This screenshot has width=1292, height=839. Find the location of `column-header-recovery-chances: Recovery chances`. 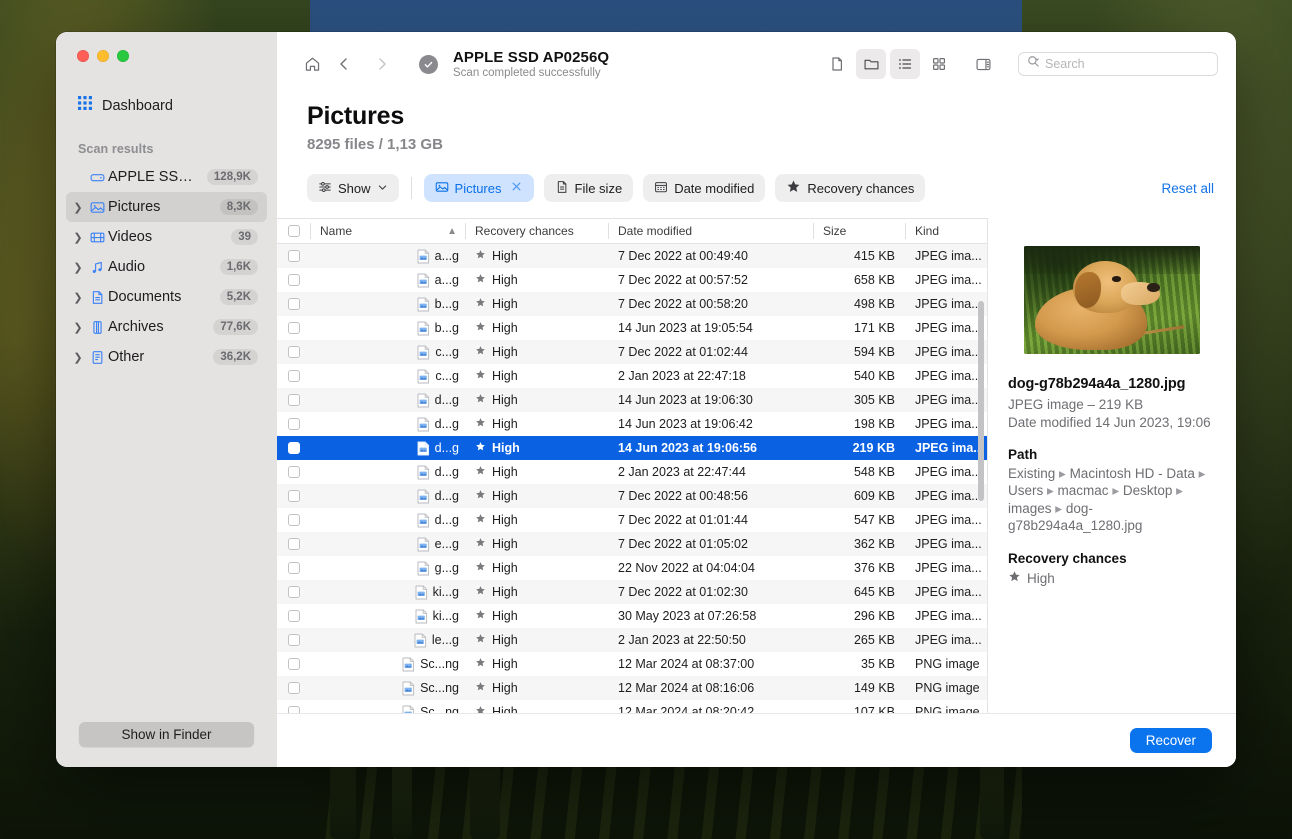

column-header-recovery-chances: Recovery chances is located at coordinates (536, 231).